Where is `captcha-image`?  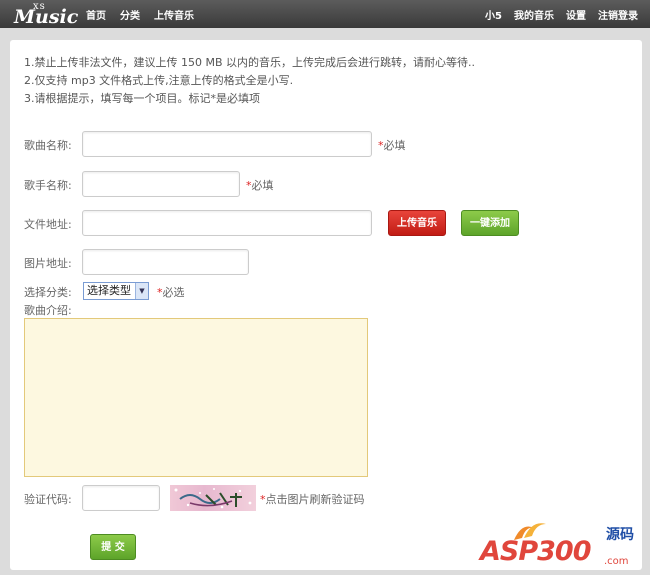 captcha-image is located at coordinates (213, 498).